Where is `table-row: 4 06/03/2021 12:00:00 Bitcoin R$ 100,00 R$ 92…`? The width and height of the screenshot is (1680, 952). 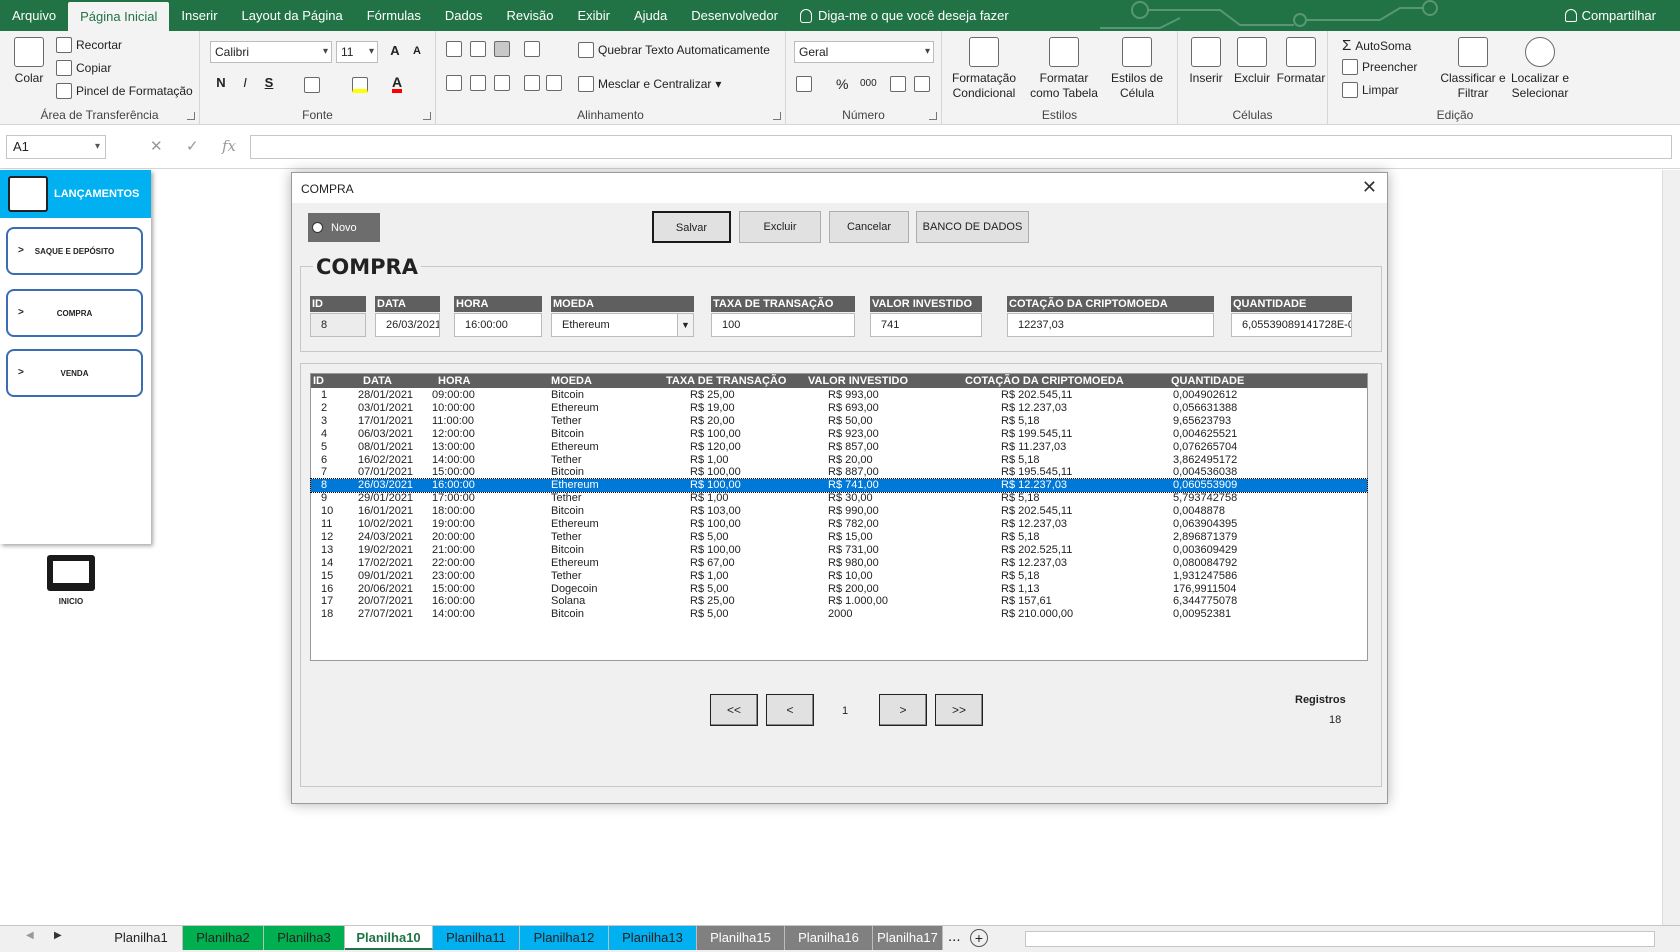
table-row: 4 06/03/2021 12:00:00 Bitcoin R$ 100,00 R$ 92… is located at coordinates (839, 434).